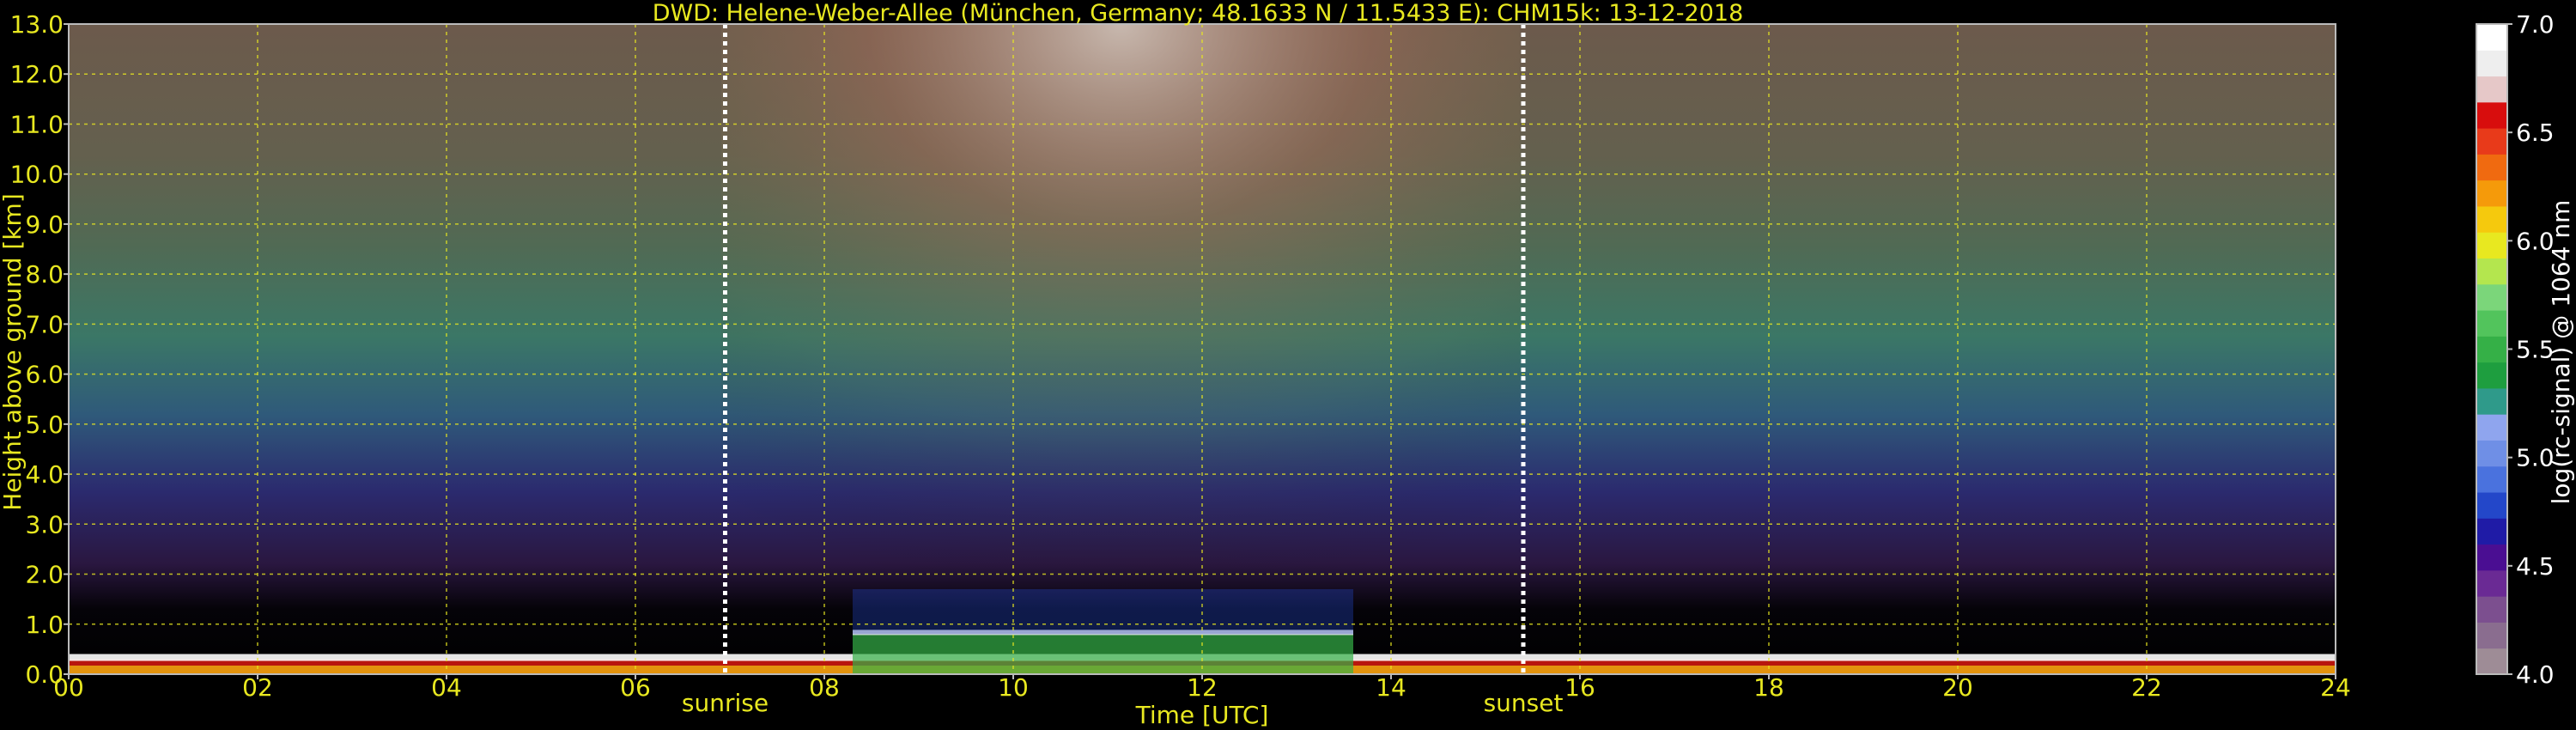  Describe the element at coordinates (44, 524) in the screenshot. I see `y-tick-label: 3.0` at that location.